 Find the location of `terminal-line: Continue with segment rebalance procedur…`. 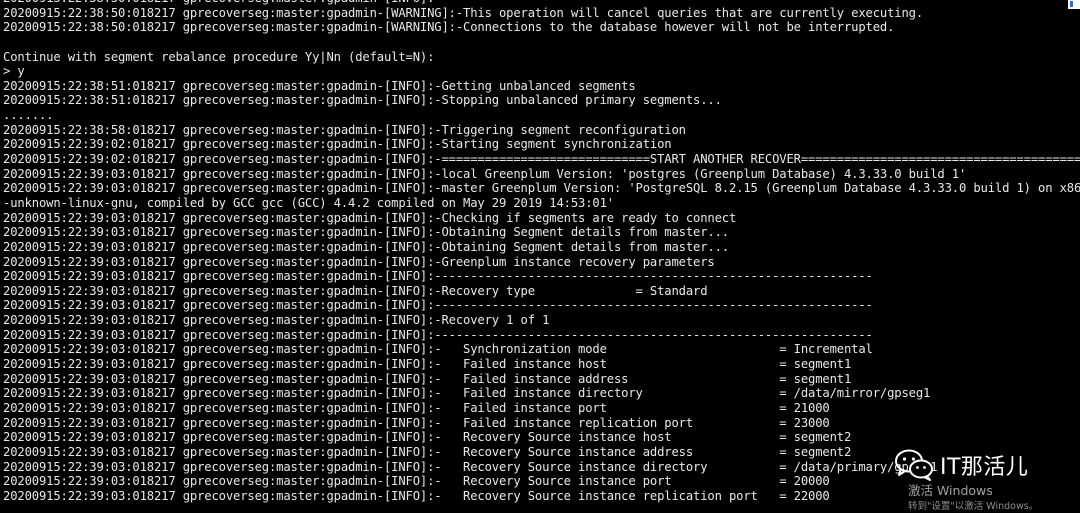

terminal-line: Continue with segment rebalance procedur… is located at coordinates (219, 56).